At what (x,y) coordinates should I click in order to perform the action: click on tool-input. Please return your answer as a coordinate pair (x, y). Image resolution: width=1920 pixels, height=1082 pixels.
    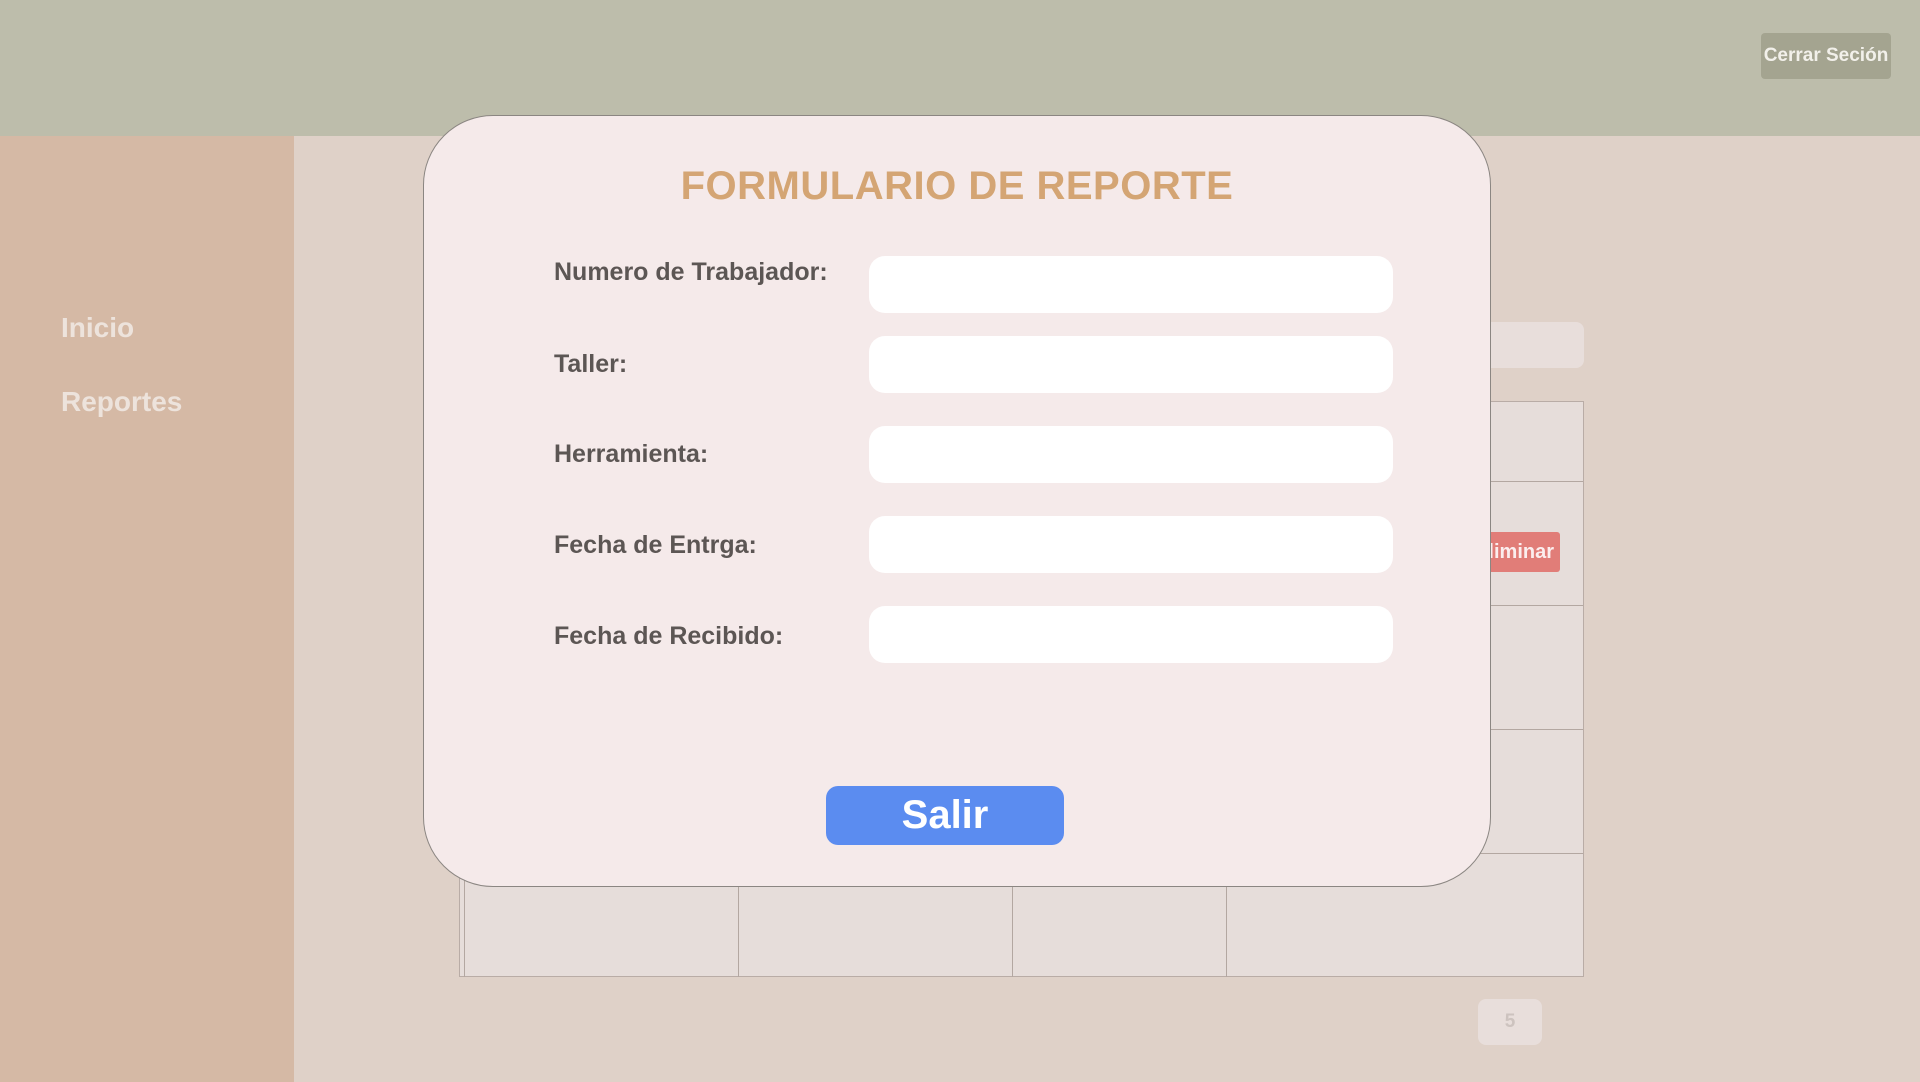
    Looking at the image, I should click on (1131, 454).